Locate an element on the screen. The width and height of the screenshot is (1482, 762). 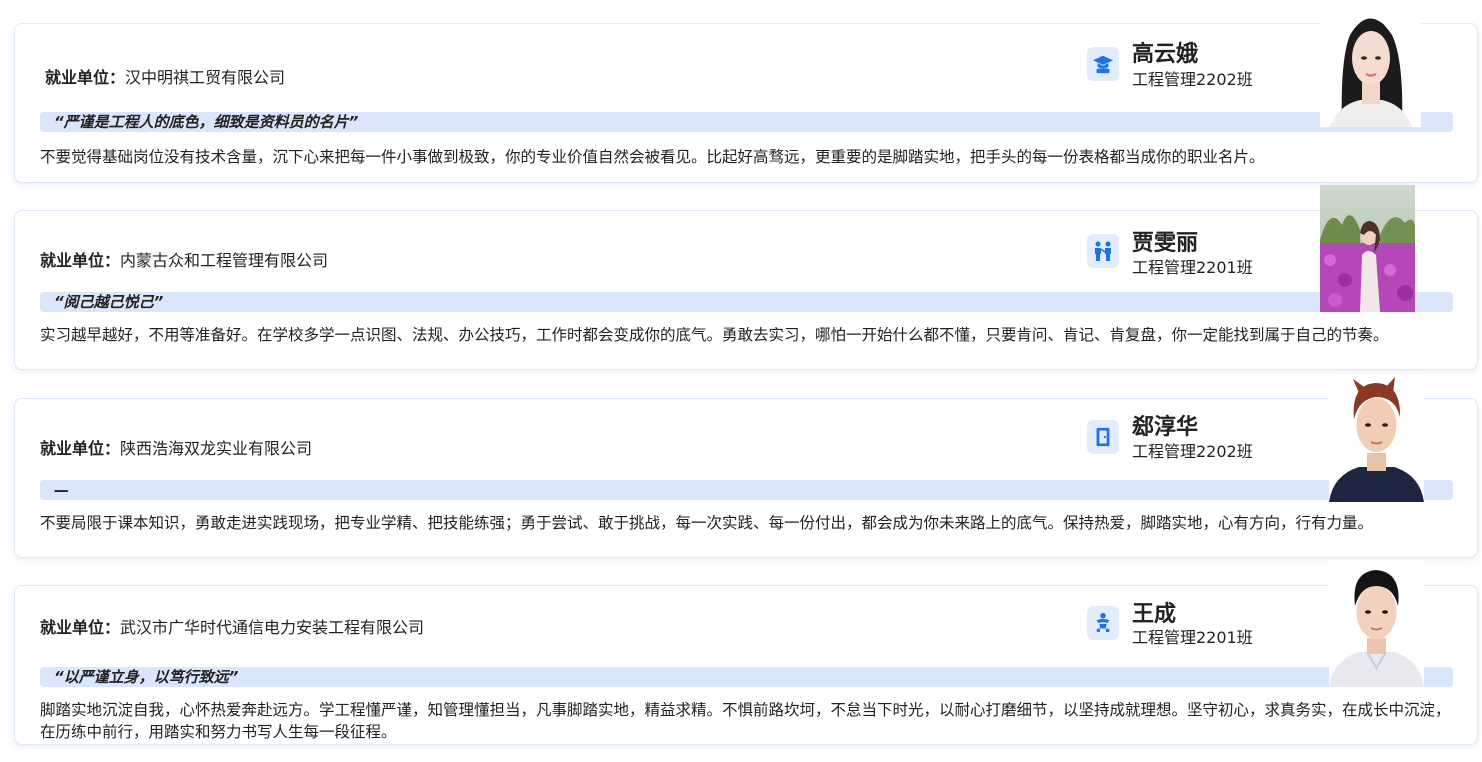
quote-bar: “严谨是工程人的底色，细致是资料员的名片” is located at coordinates (746, 122).